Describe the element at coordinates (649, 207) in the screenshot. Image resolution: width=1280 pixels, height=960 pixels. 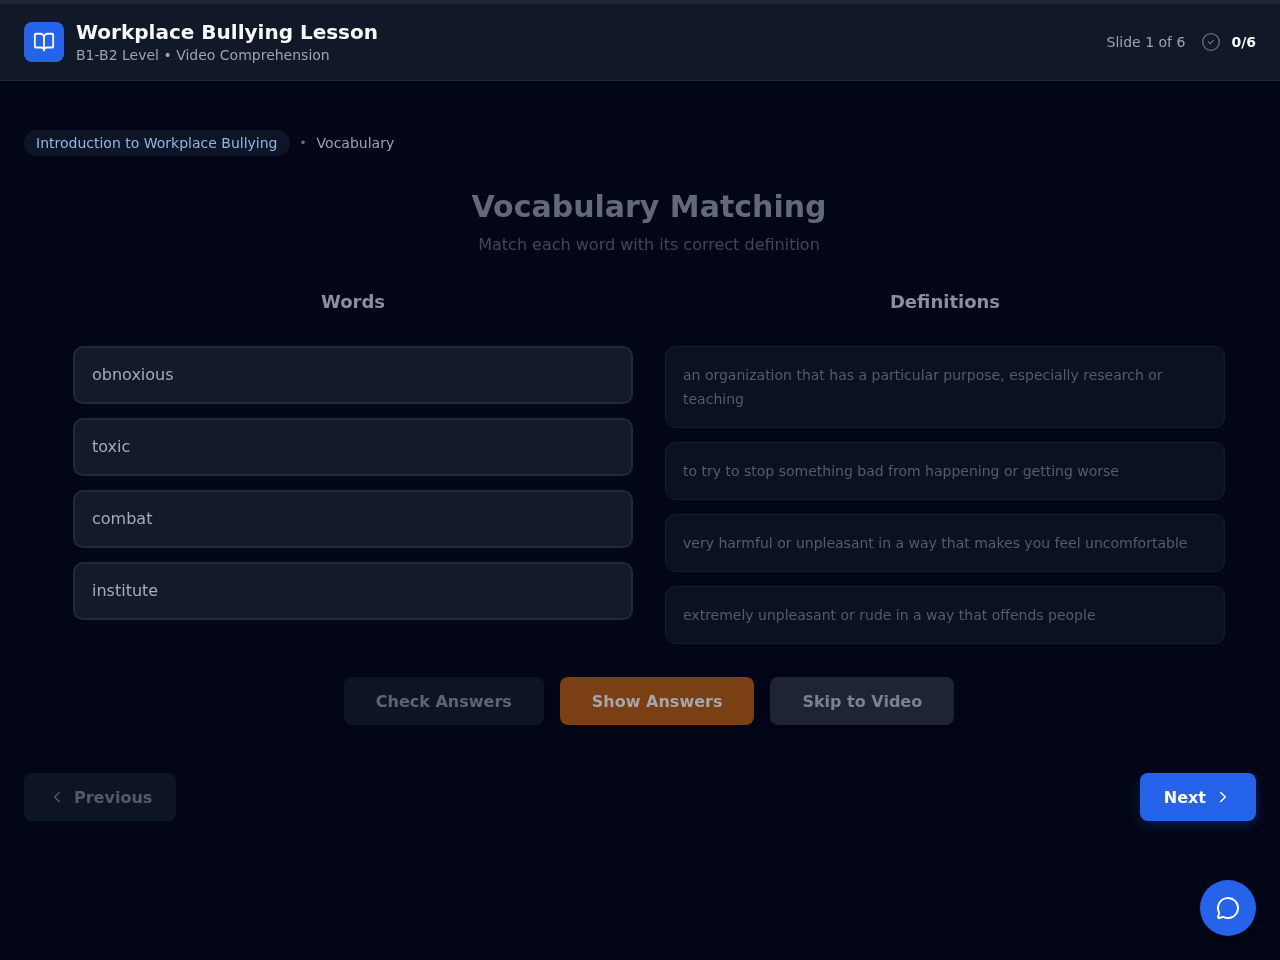
I see `exercise-title: Vocabulary Matching` at that location.